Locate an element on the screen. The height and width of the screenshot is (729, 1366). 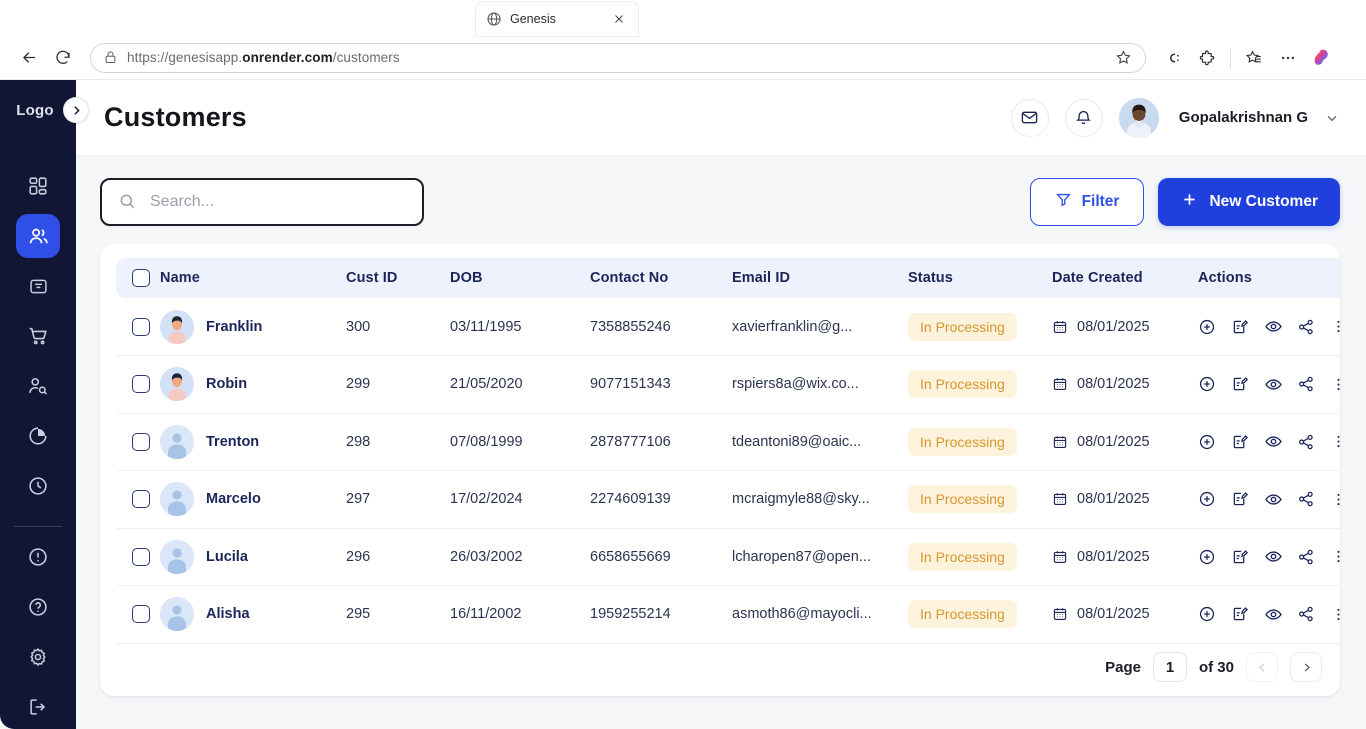
header-actions: Gopalakrishnan G is located at coordinates (1175, 117).